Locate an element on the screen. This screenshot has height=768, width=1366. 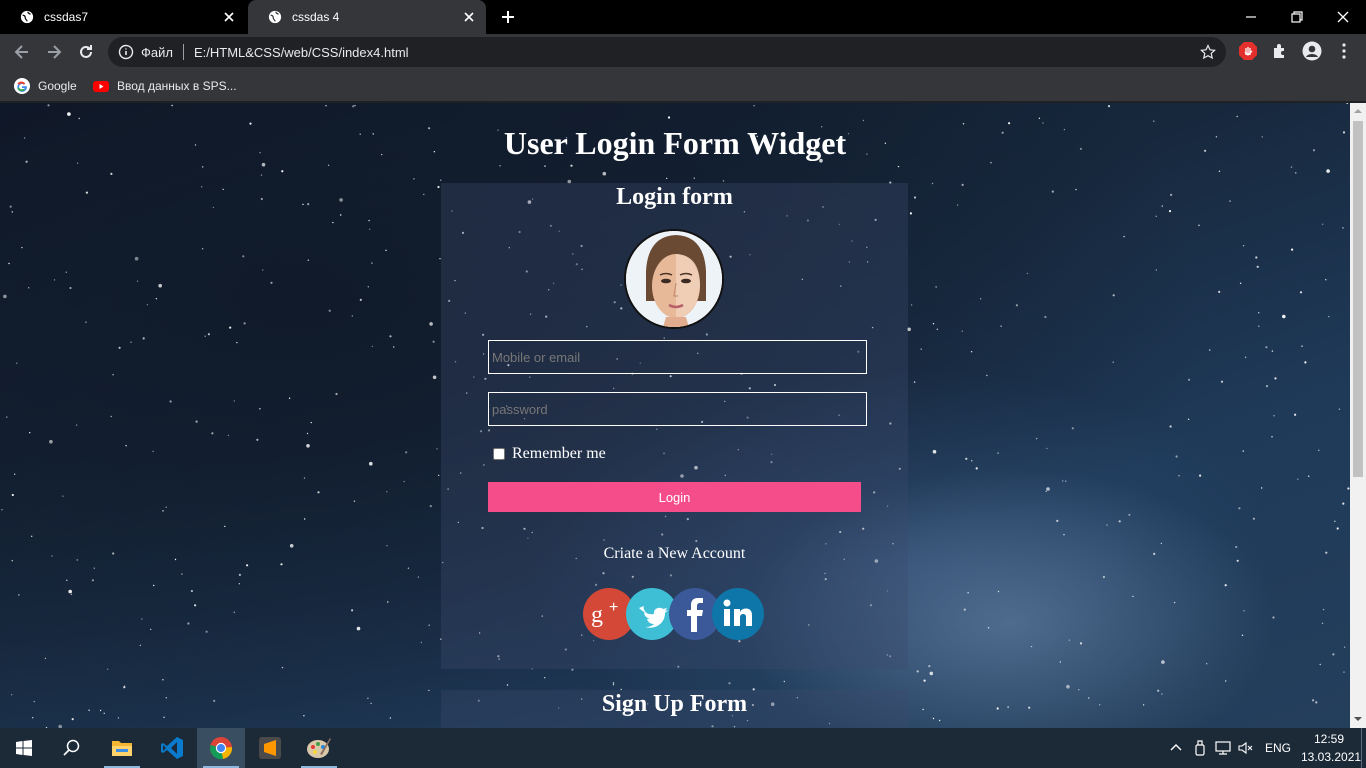
taskbar-file-explorer is located at coordinates (122, 748).